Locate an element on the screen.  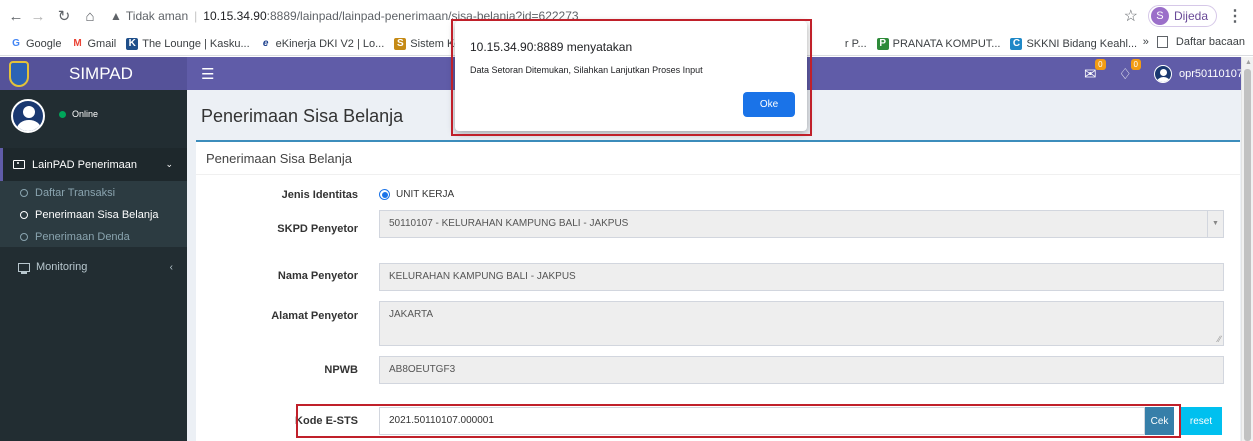
reset-button: reset is located at coordinates (1201, 421).